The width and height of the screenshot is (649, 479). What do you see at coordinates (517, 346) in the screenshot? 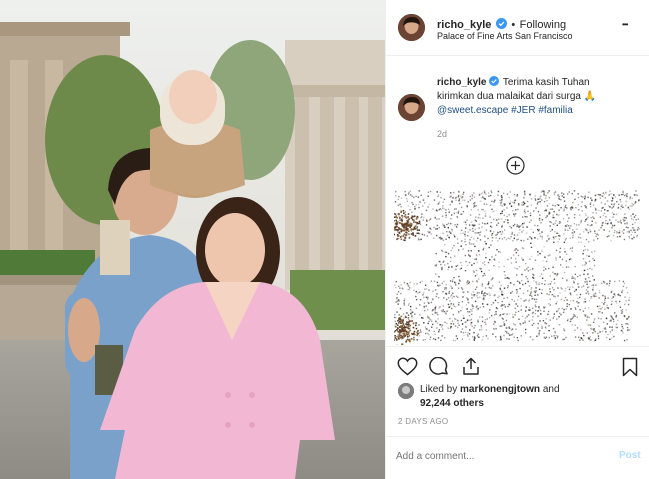
I see `action-bar-divider` at bounding box center [517, 346].